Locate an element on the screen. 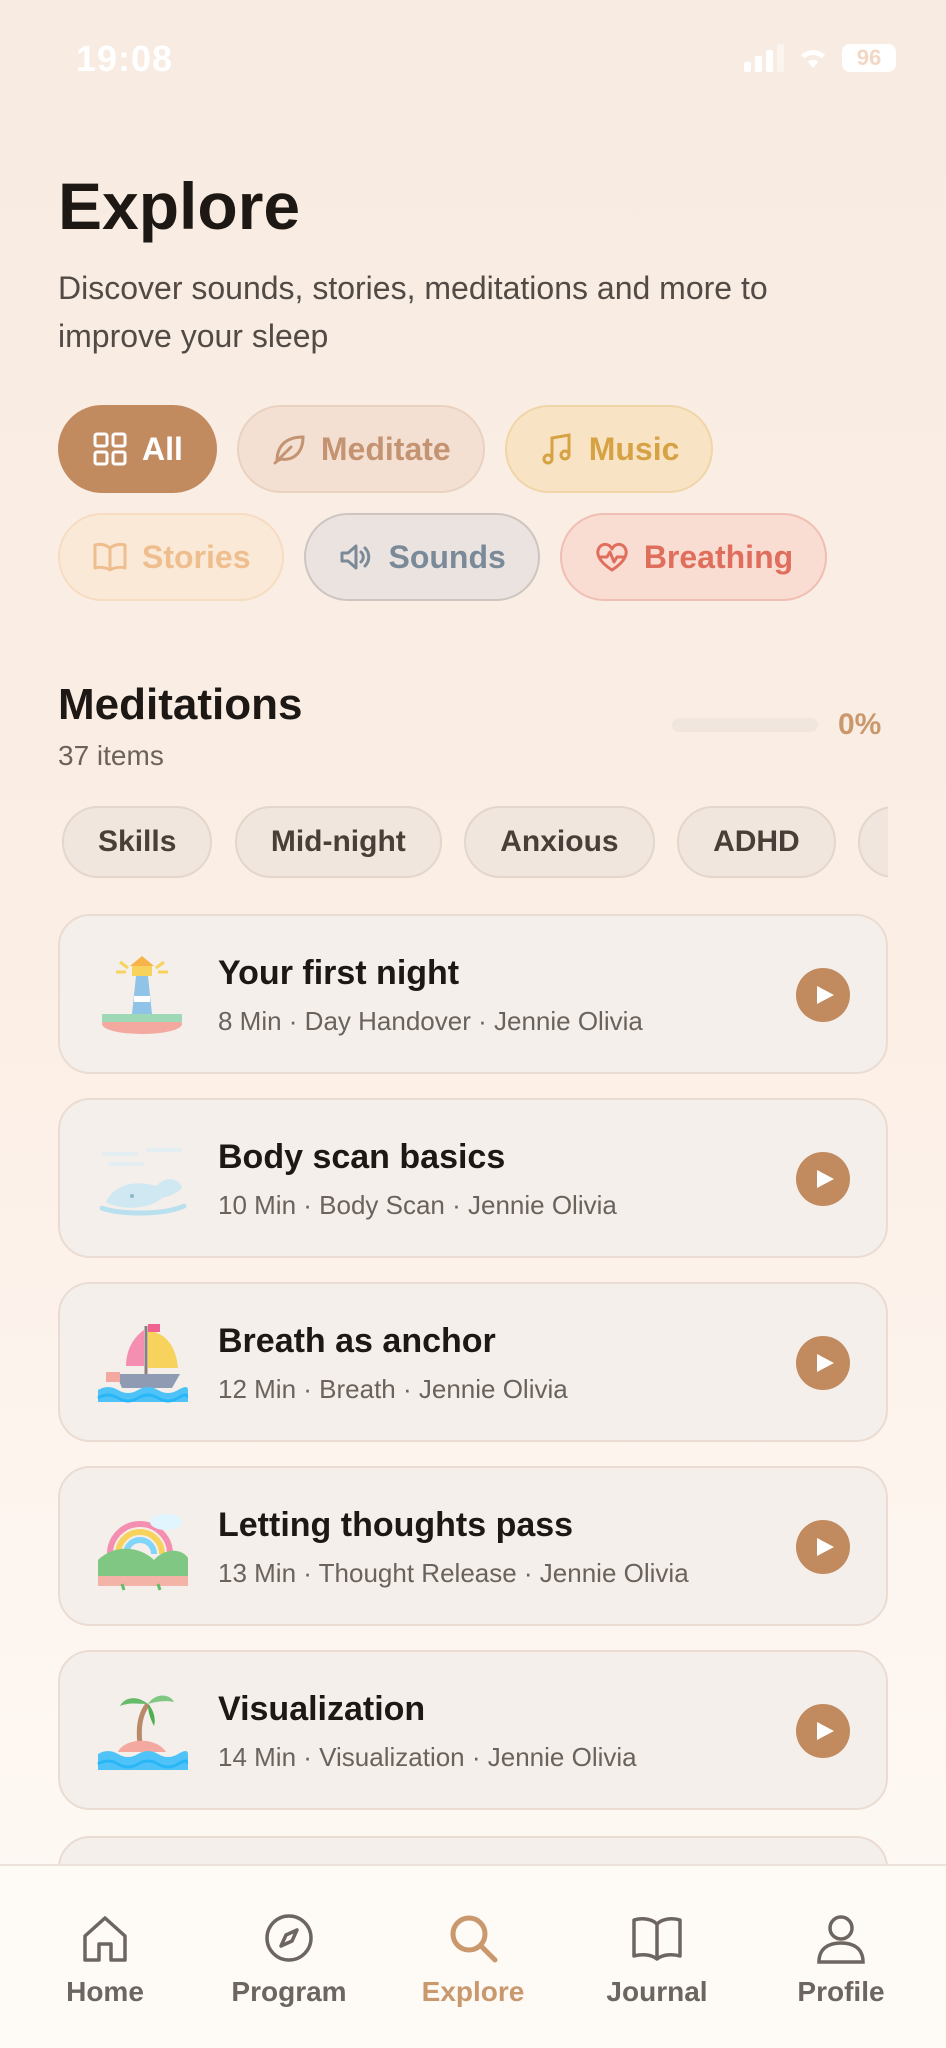  tab-home: Home is located at coordinates (105, 1957).